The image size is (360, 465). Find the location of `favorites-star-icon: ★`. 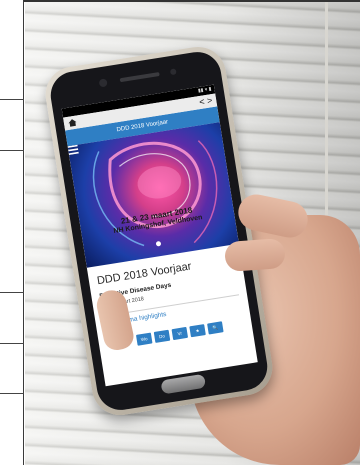

favorites-star-icon: ★ is located at coordinates (197, 331).